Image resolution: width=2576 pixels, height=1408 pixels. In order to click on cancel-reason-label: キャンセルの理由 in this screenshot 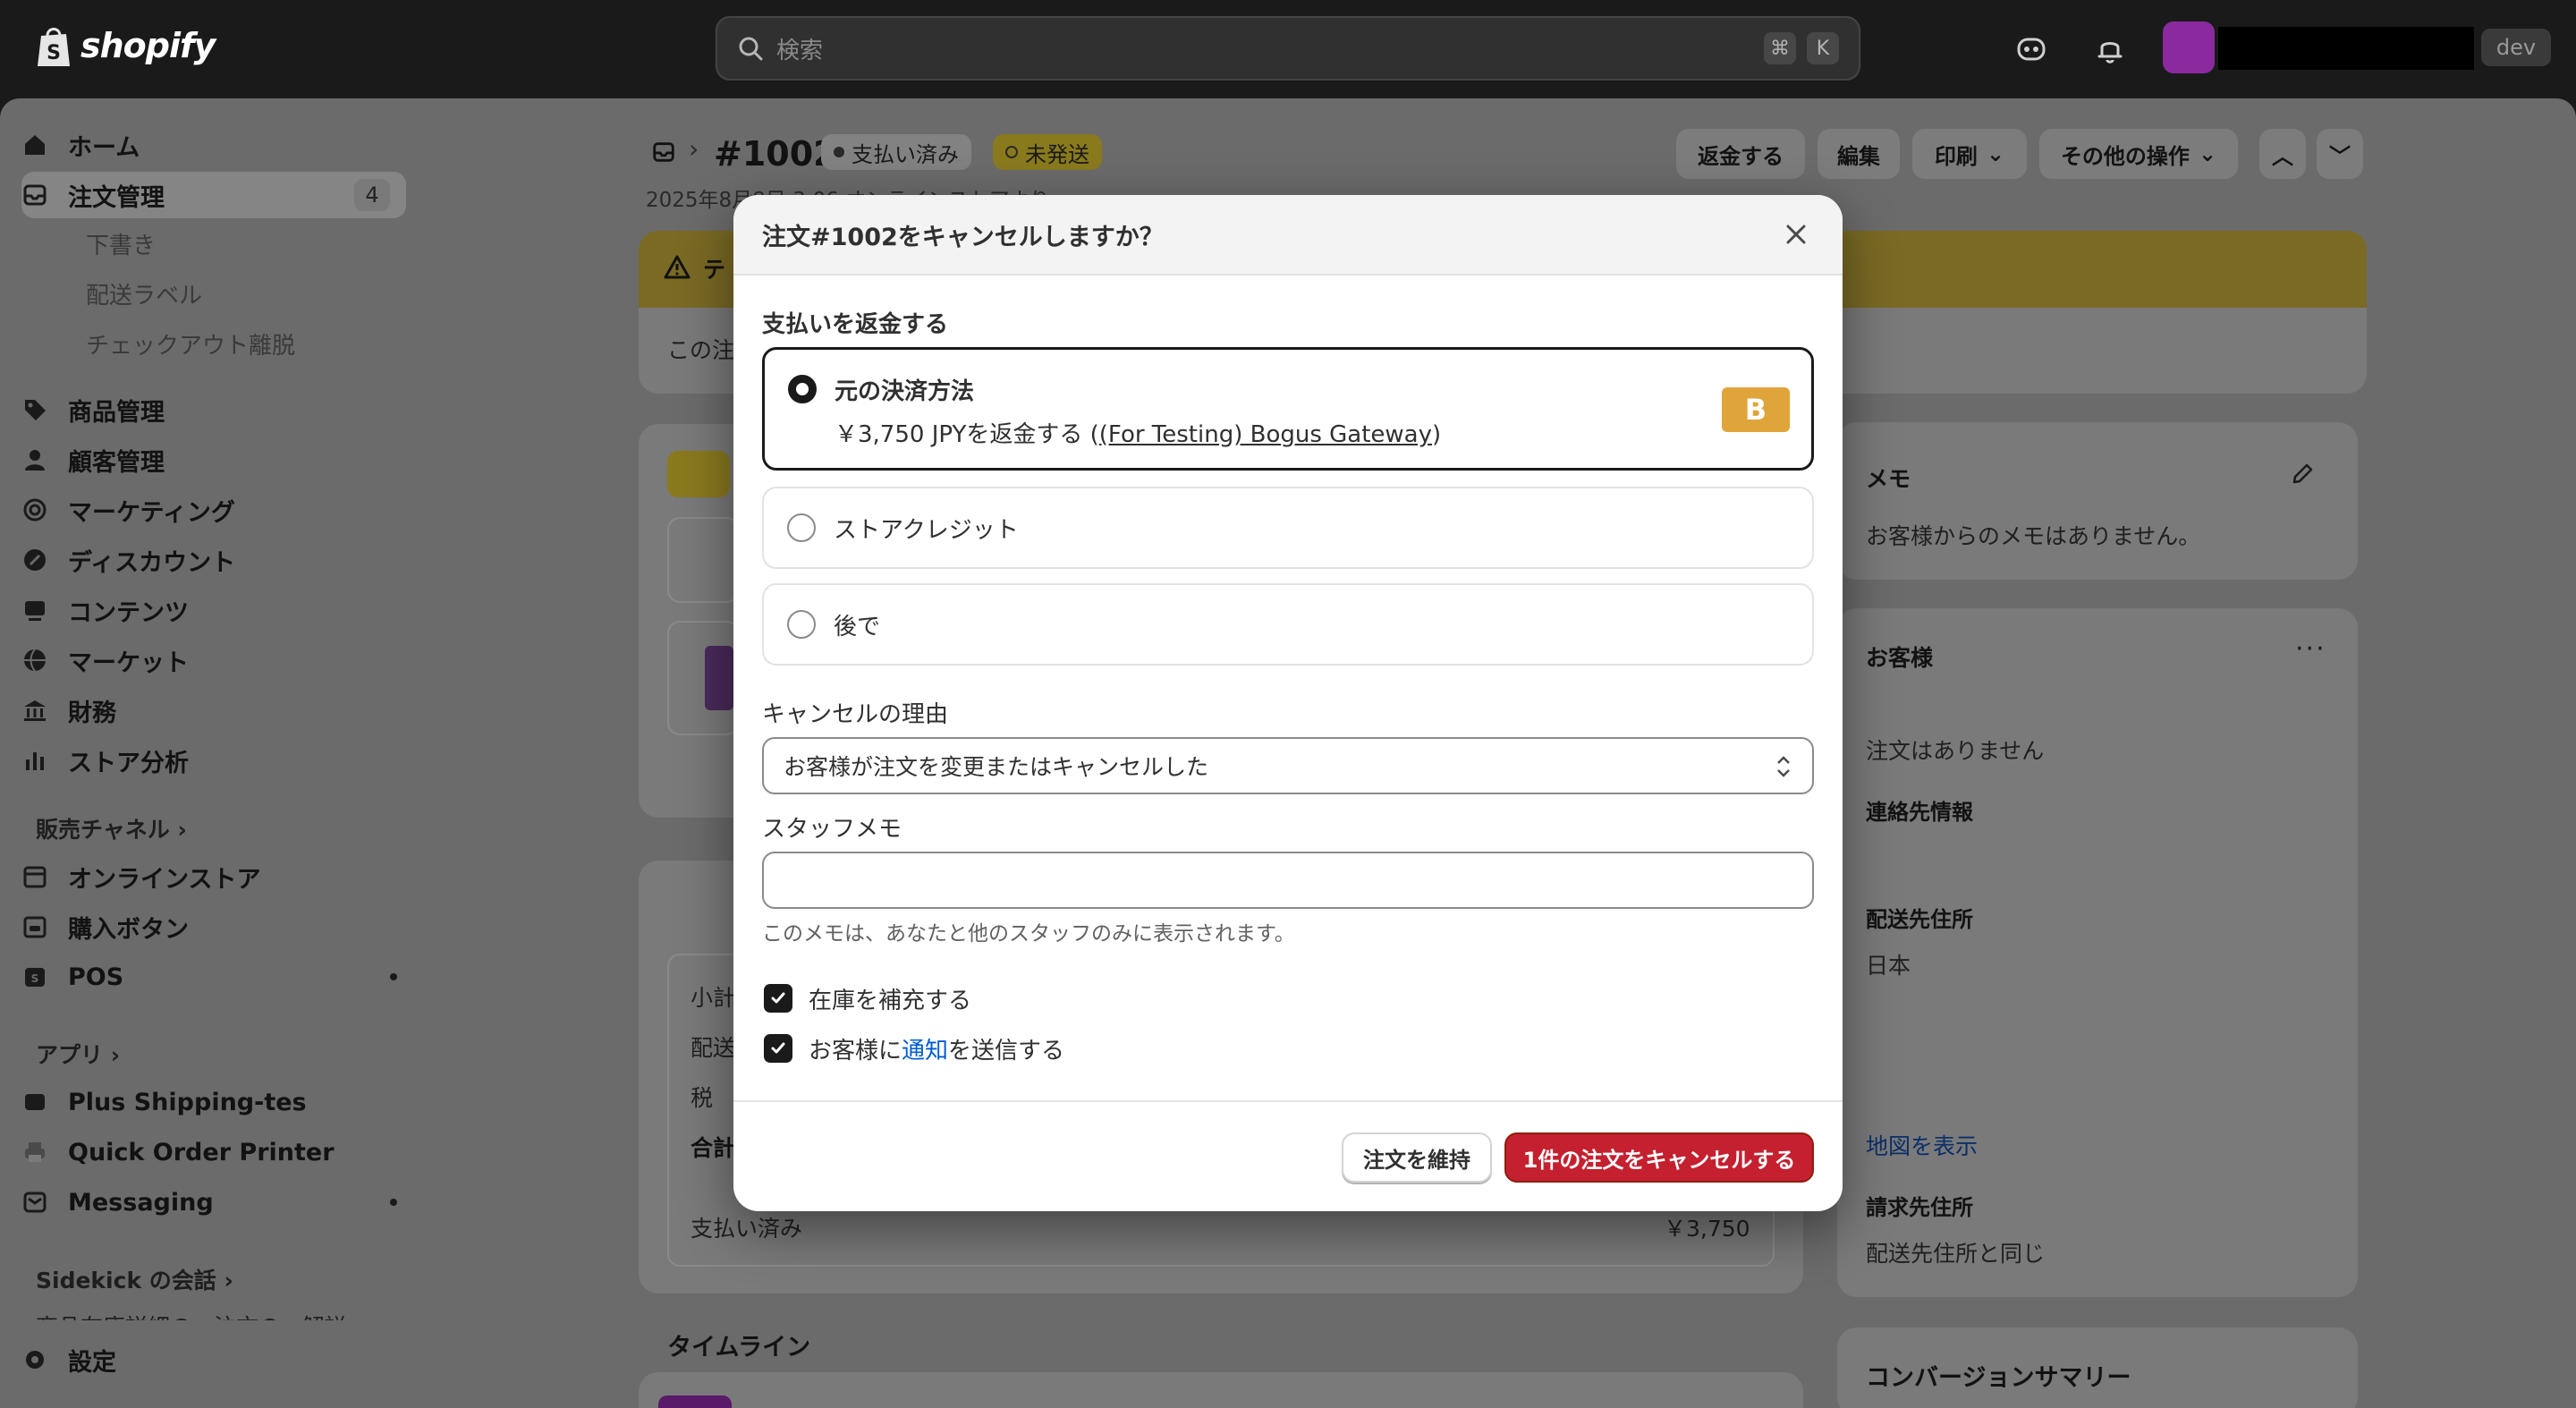, I will do `click(855, 714)`.